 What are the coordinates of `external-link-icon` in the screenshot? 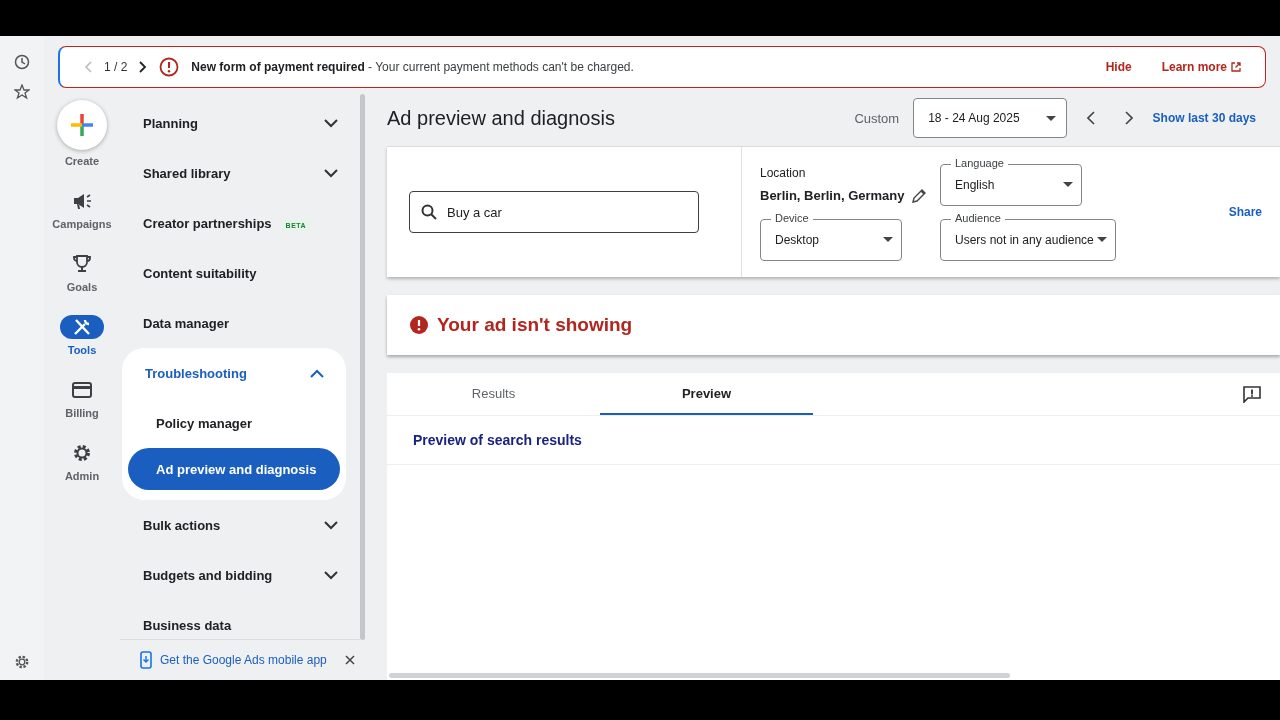 It's located at (1236, 67).